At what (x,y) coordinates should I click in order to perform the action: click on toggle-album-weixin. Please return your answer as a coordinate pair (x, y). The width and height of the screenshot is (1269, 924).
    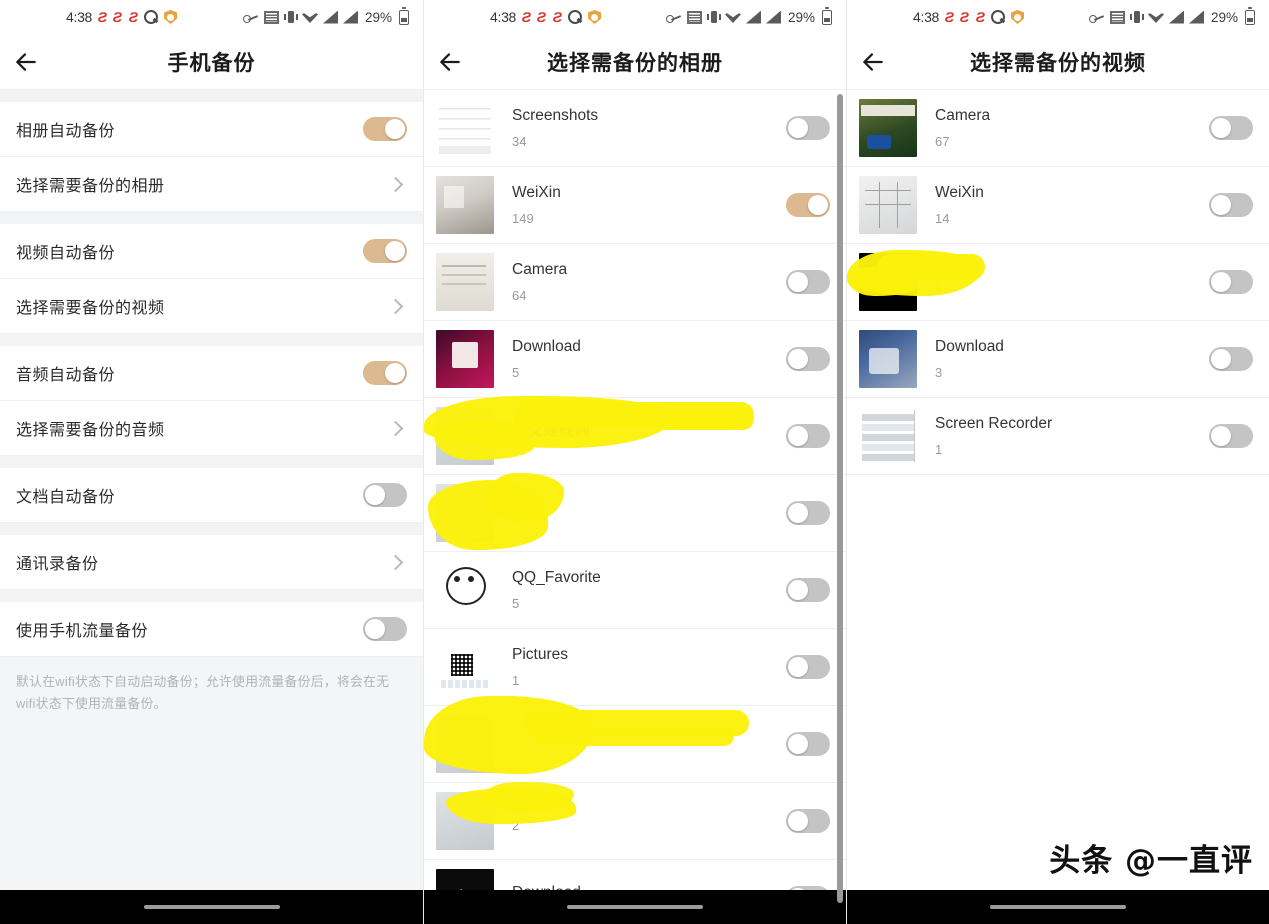
    Looking at the image, I should click on (808, 205).